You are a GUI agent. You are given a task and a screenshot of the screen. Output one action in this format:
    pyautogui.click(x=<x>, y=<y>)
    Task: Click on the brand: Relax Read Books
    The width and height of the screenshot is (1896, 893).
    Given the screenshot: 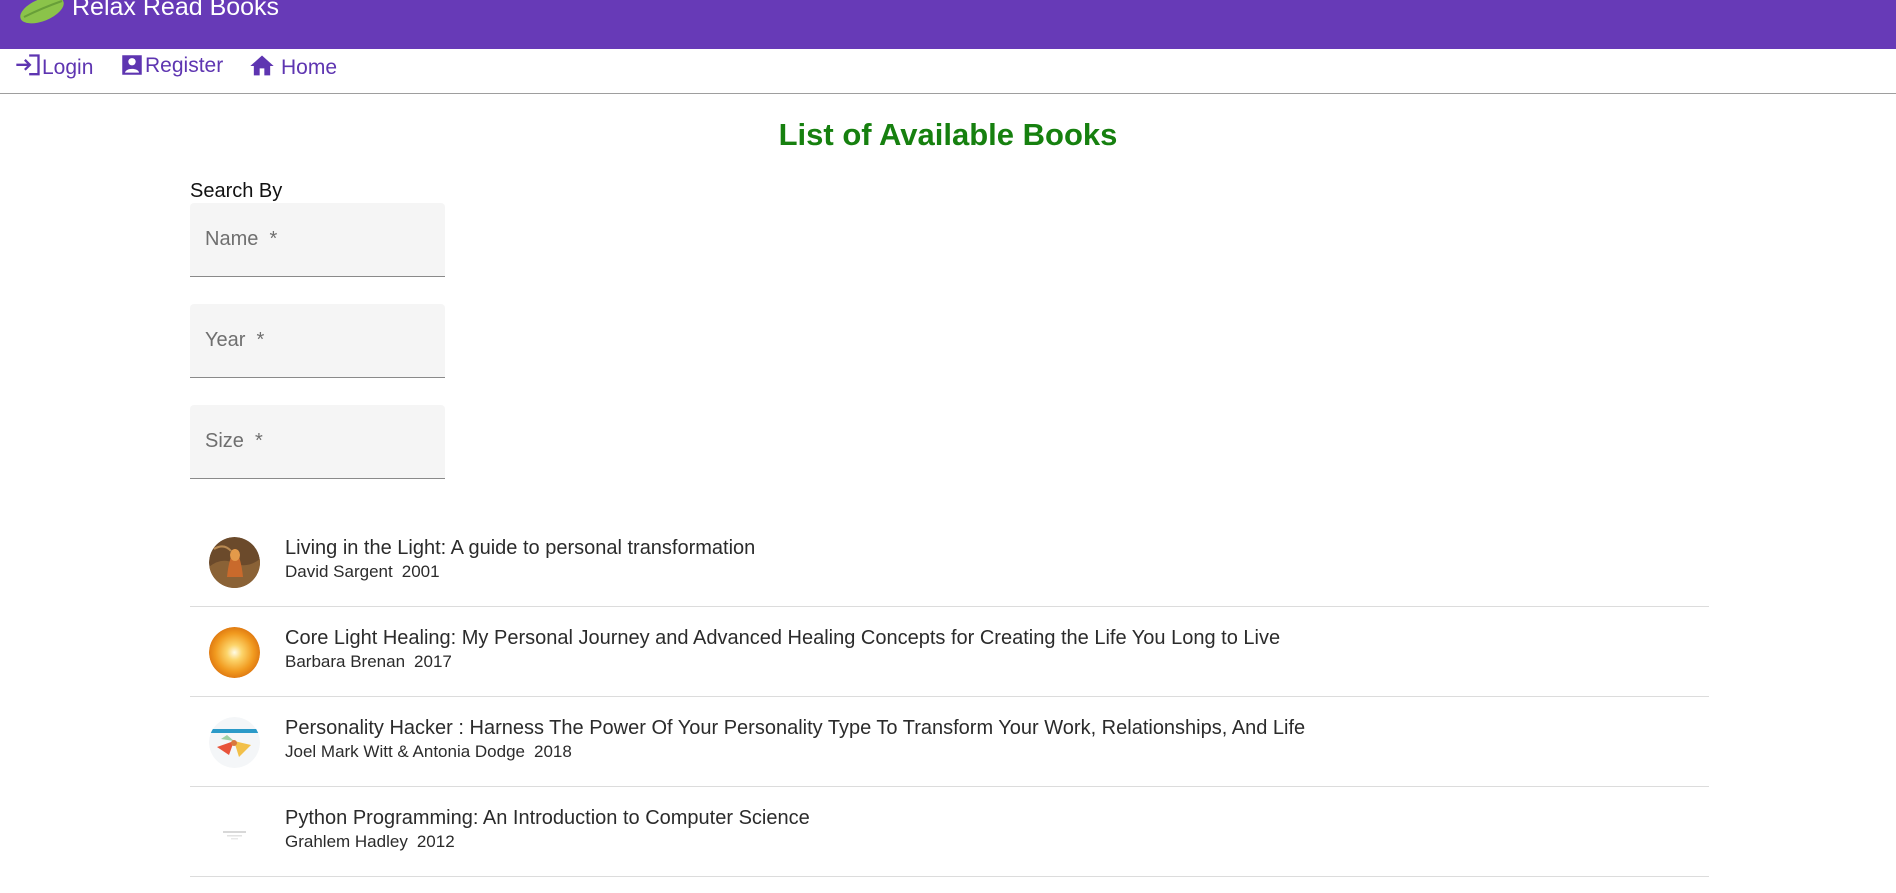 What is the action you would take?
    pyautogui.click(x=148, y=12)
    